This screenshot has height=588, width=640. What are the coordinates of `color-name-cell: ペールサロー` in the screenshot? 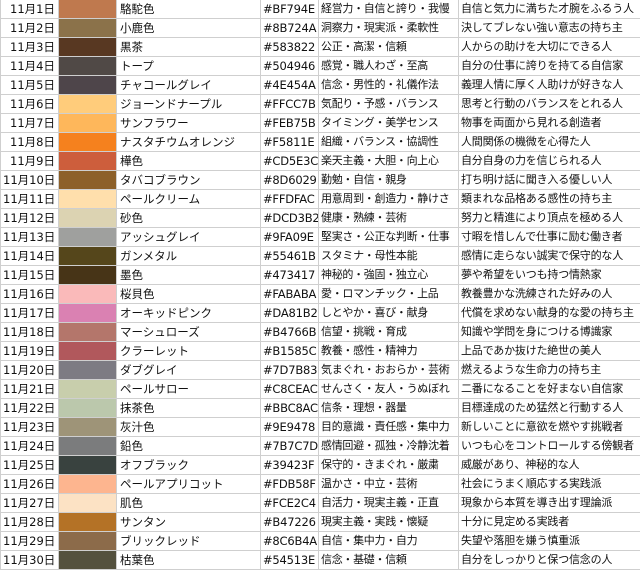 It's located at (188, 389).